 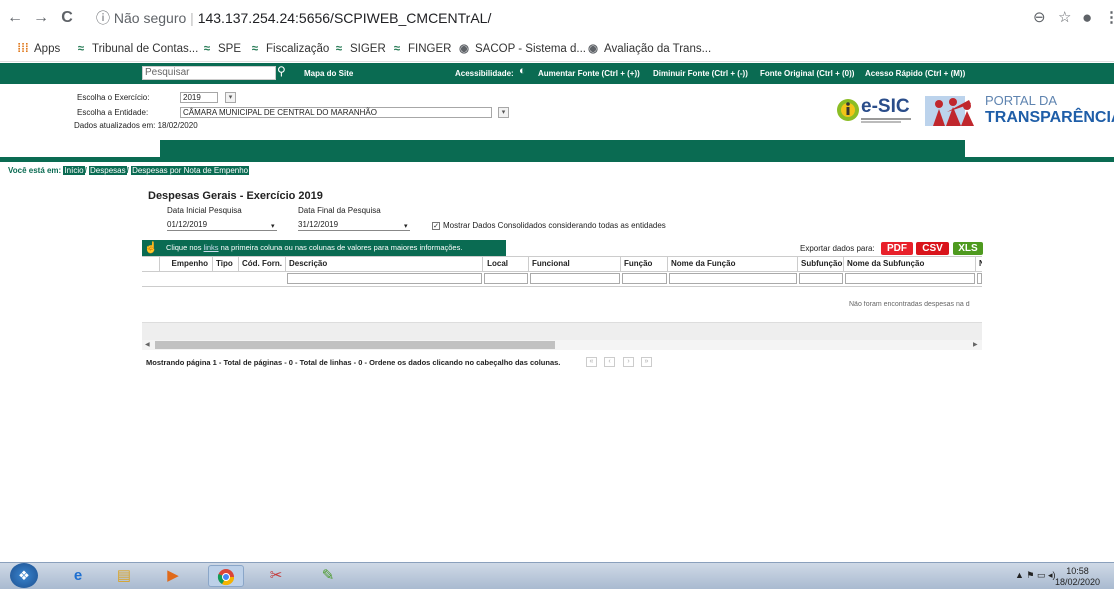 What do you see at coordinates (979, 278) in the screenshot?
I see `filter-next` at bounding box center [979, 278].